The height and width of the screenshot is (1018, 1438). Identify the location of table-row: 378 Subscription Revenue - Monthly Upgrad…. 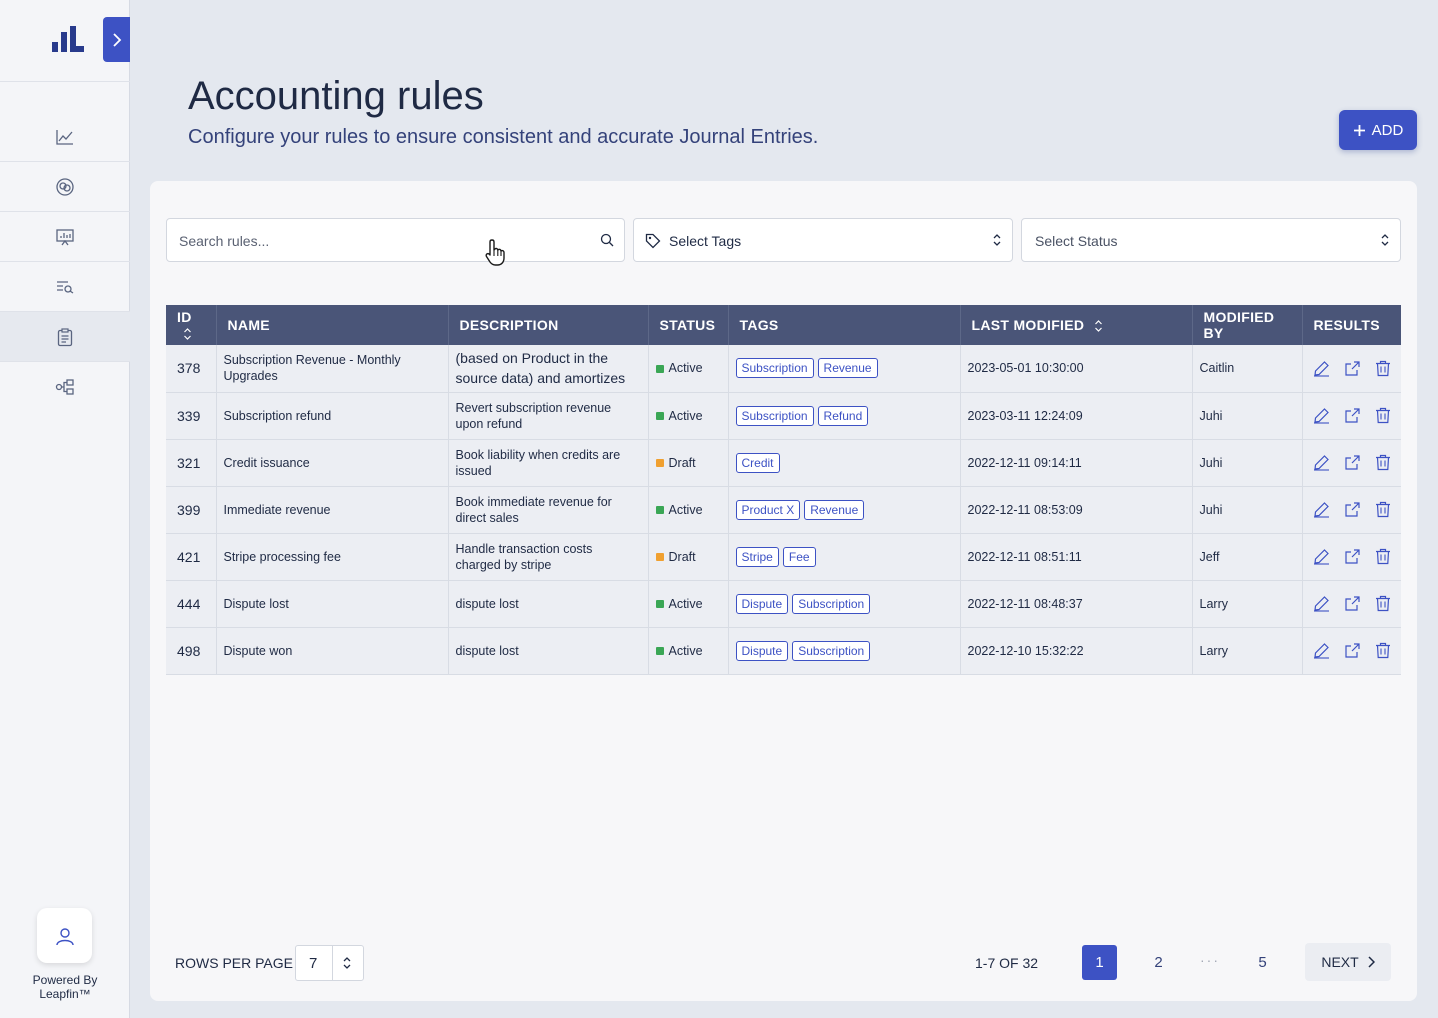
(783, 368).